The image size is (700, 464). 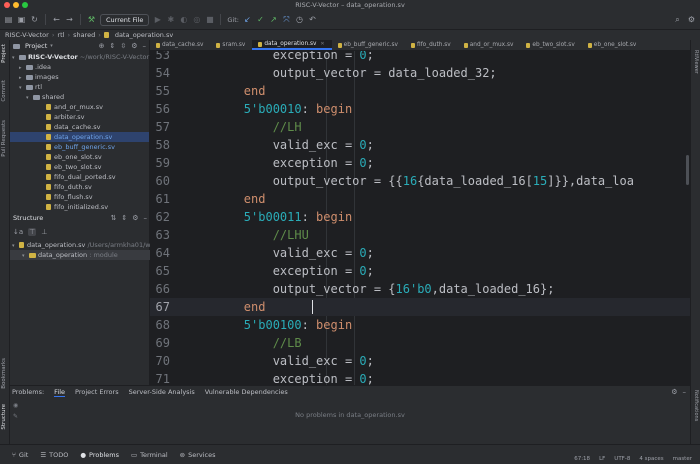 I want to click on tree-folder-rtl: ▾ rtl, so click(x=79, y=87).